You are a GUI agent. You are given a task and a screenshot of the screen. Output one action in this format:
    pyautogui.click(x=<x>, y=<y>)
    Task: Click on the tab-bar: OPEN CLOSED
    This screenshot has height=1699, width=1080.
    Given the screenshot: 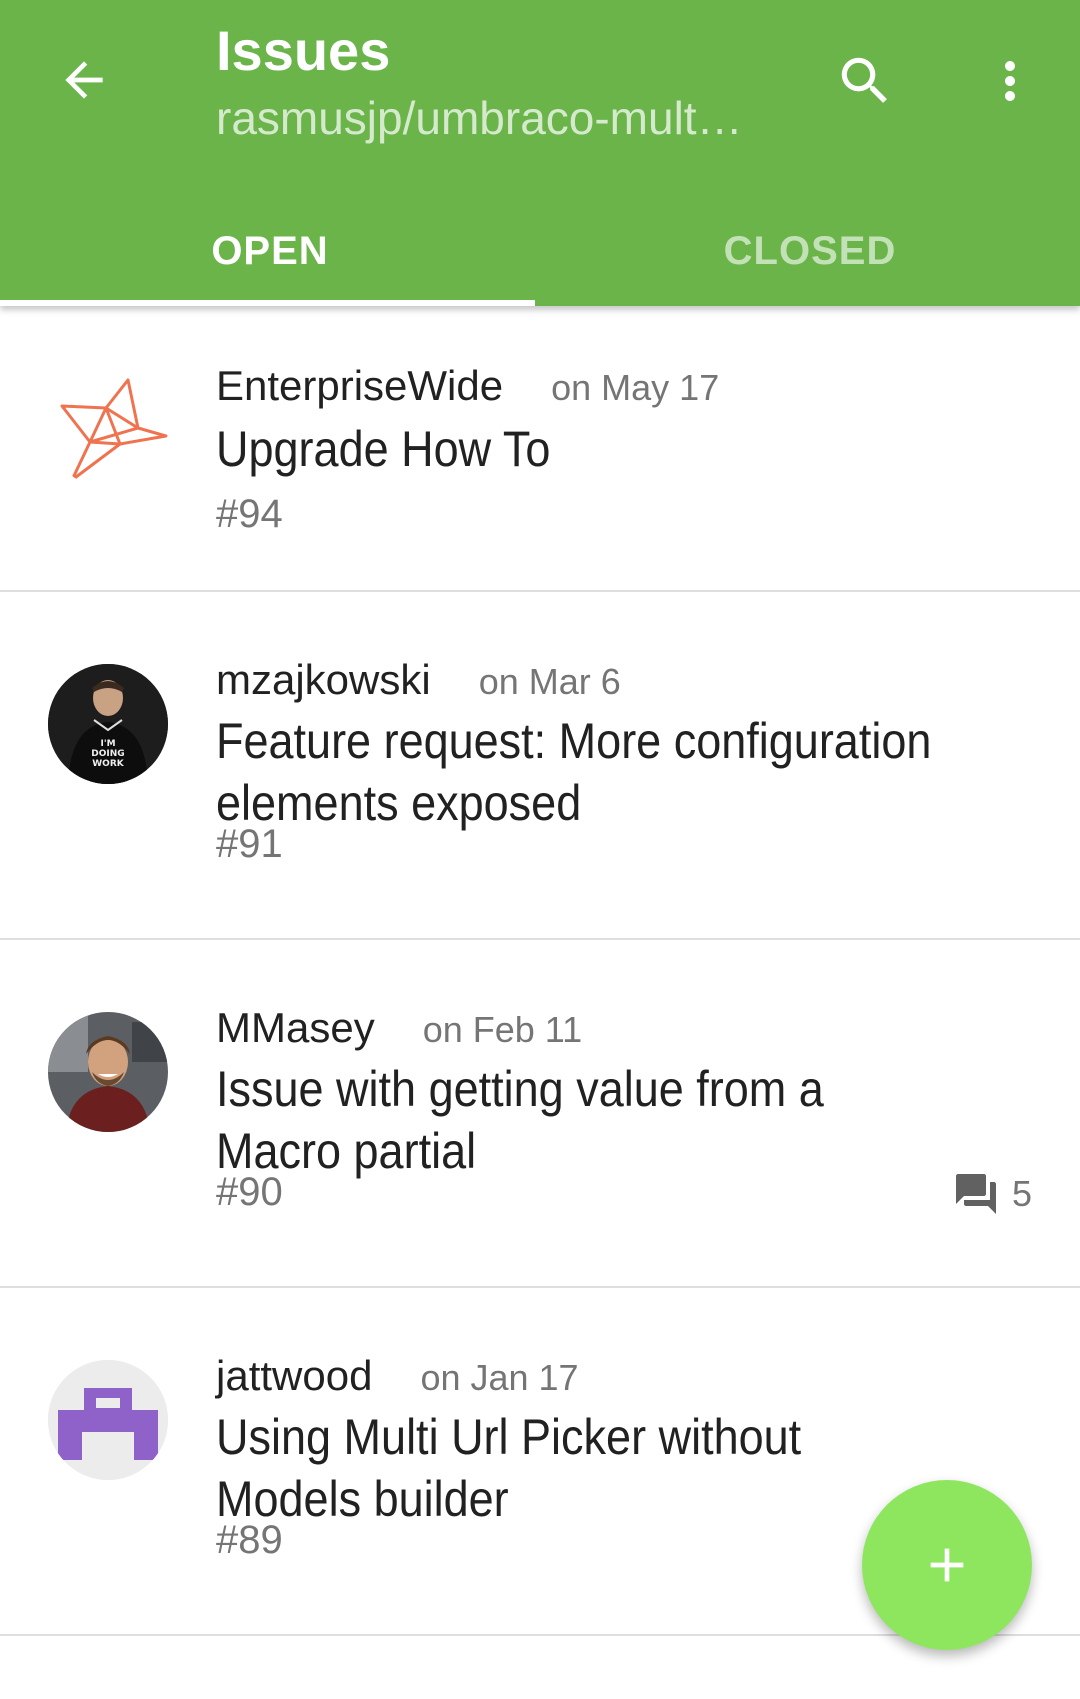 What is the action you would take?
    pyautogui.click(x=540, y=251)
    